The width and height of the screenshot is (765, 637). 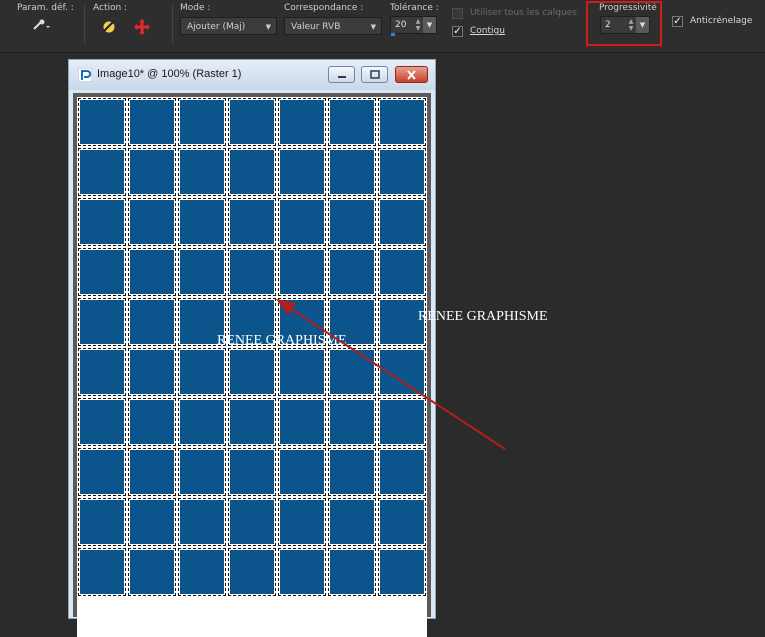 I want to click on close-icon, so click(x=411, y=74).